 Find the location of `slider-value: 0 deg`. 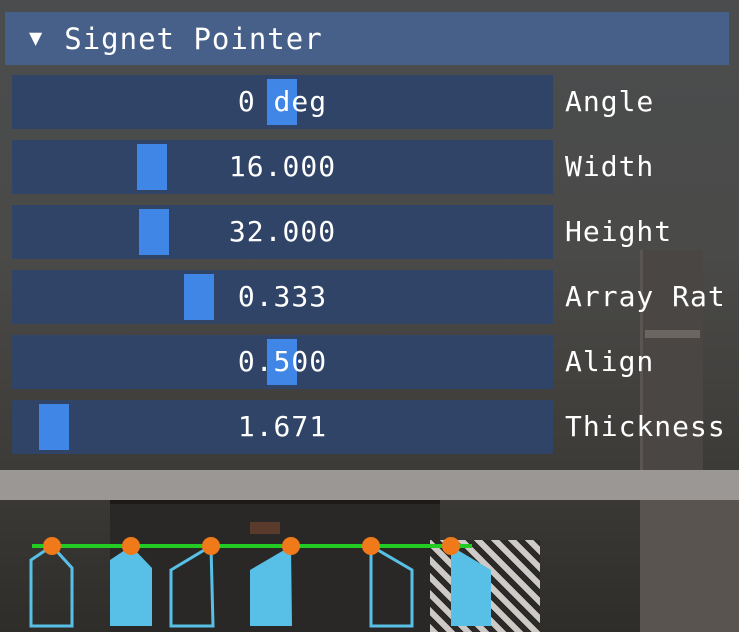

slider-value: 0 deg is located at coordinates (282, 101).